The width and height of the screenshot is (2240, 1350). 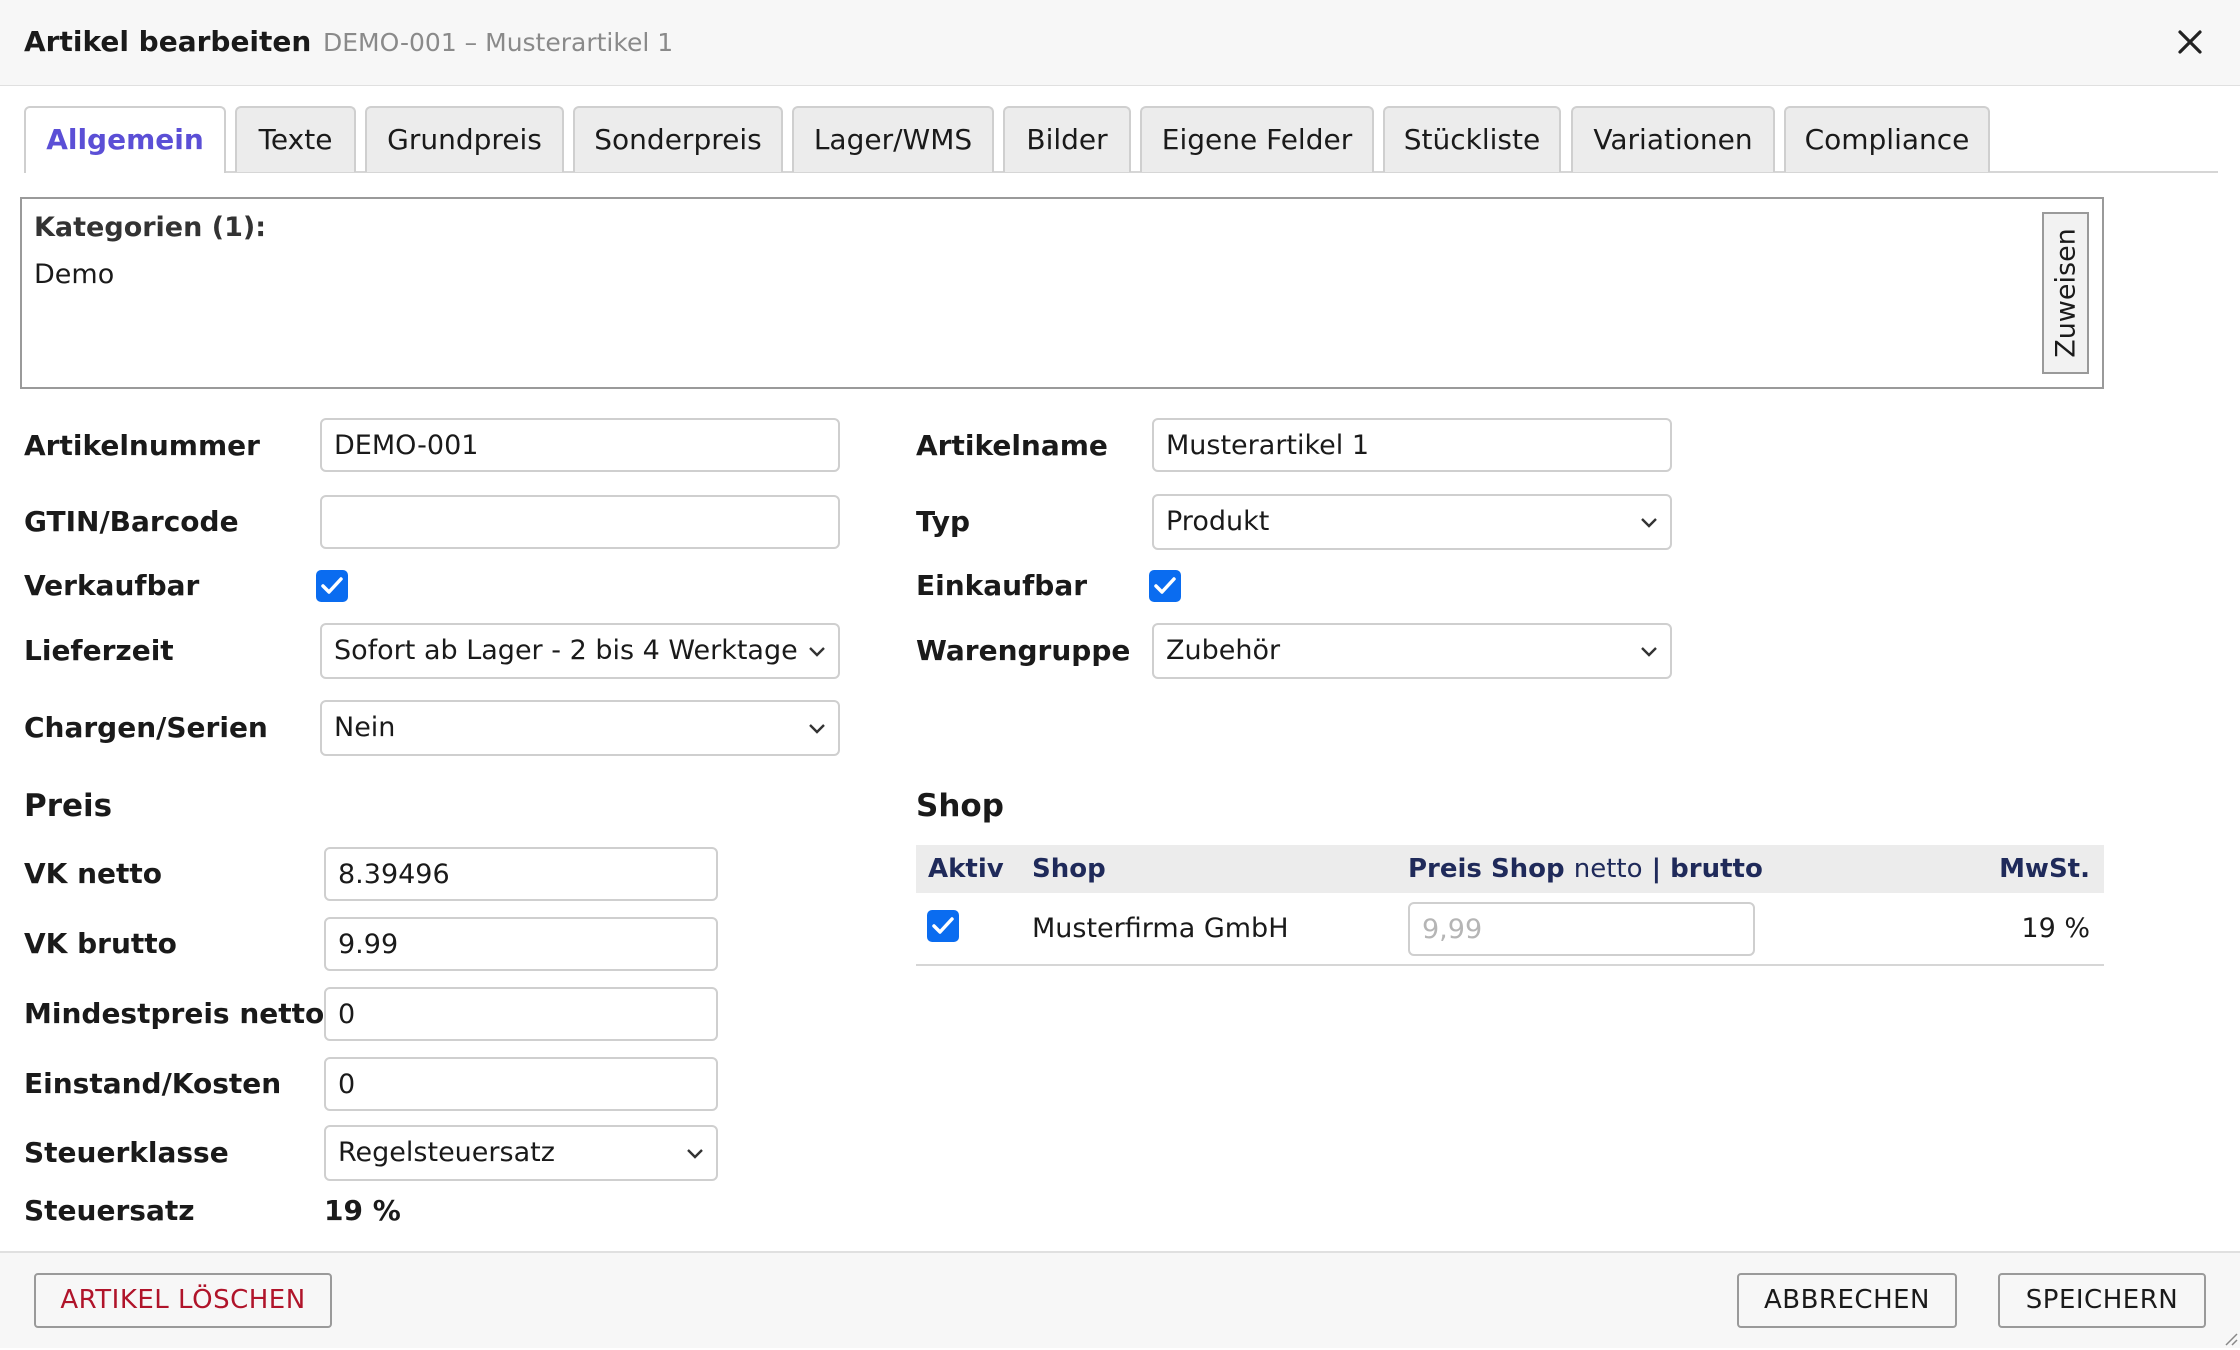 What do you see at coordinates (1012, 445) in the screenshot?
I see `artikelname-label: Artikelname` at bounding box center [1012, 445].